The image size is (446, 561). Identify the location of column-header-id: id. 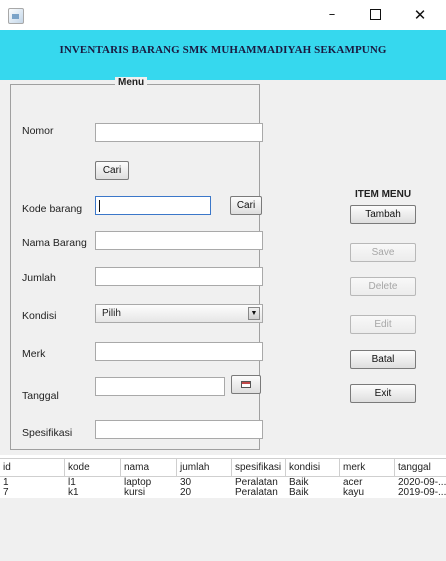
(32, 467).